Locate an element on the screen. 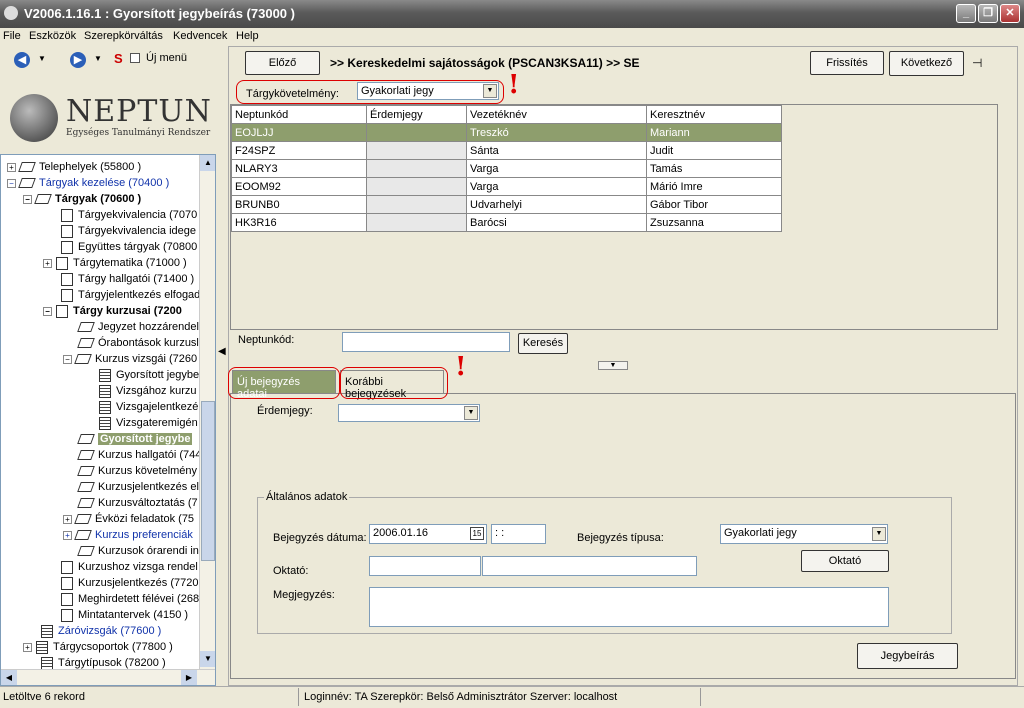 This screenshot has width=1024, height=708. menu-role-switch: Szerepkörváltás is located at coordinates (123, 36).